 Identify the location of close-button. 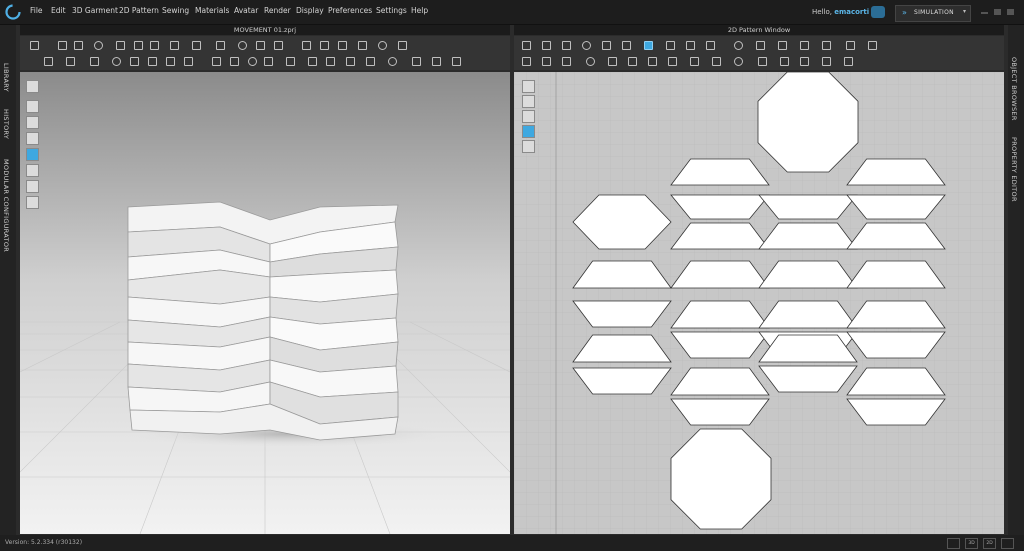
(1010, 12).